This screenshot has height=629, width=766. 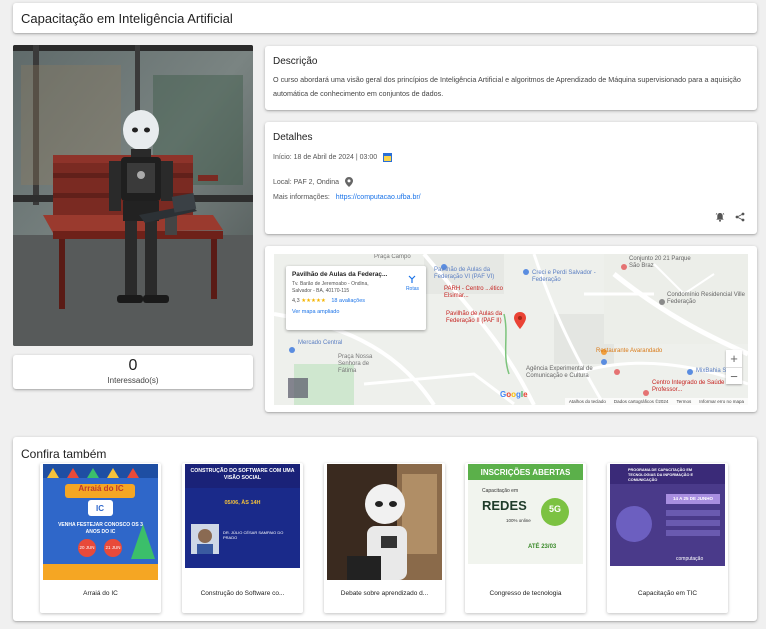 I want to click on poster-tic-brand: computação, so click(x=690, y=559).